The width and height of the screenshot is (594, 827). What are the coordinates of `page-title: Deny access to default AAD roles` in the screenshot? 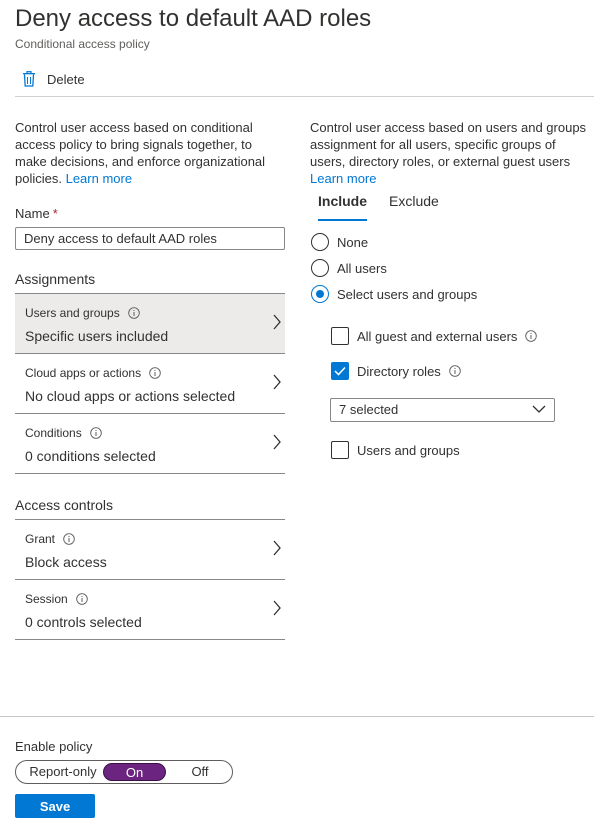 It's located at (193, 18).